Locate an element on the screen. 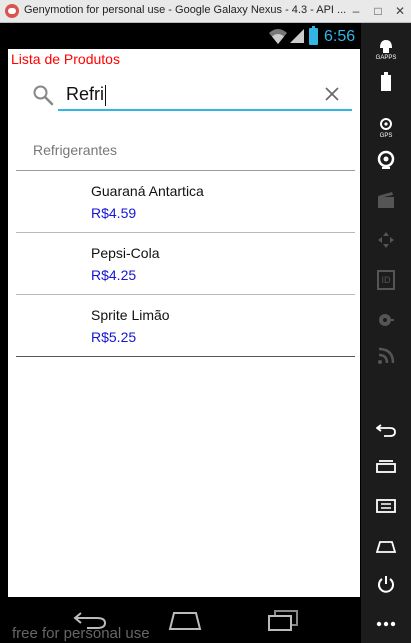 The image size is (411, 643). gps-label: GPS is located at coordinates (386, 136).